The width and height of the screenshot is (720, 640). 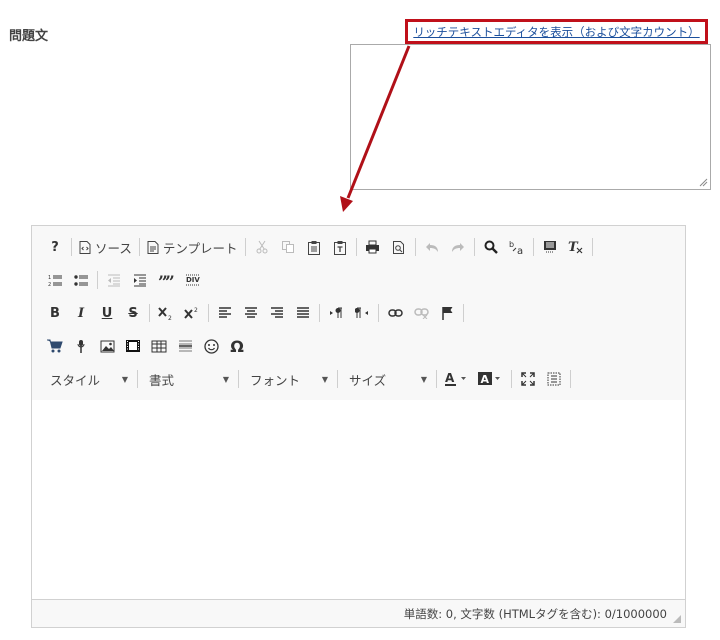 I want to click on templates-button: テンプレート, so click(x=192, y=247).